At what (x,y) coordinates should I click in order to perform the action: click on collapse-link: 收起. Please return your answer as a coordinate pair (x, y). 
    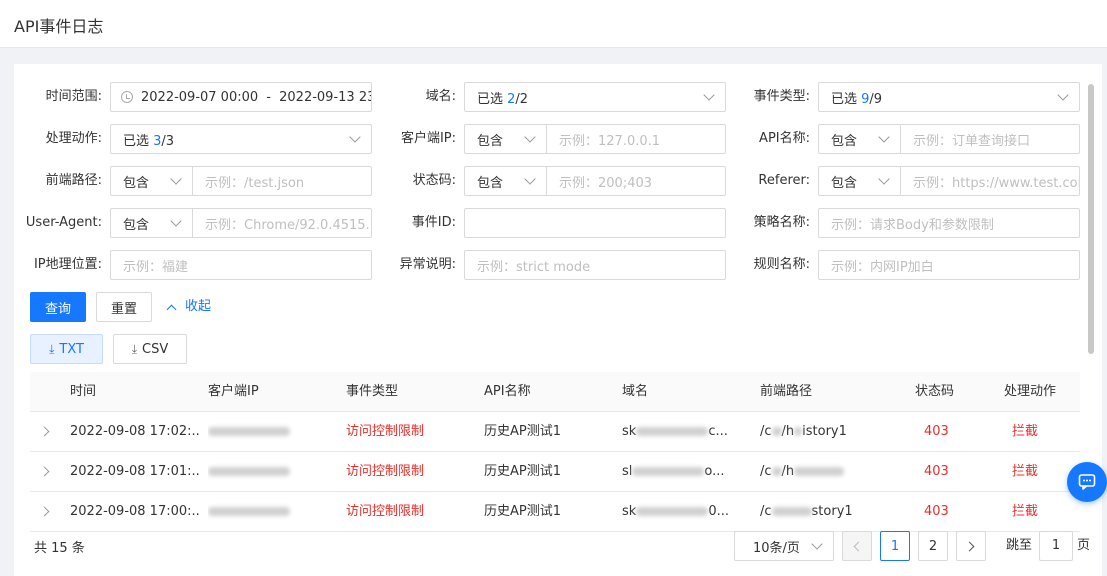
    Looking at the image, I should click on (187, 307).